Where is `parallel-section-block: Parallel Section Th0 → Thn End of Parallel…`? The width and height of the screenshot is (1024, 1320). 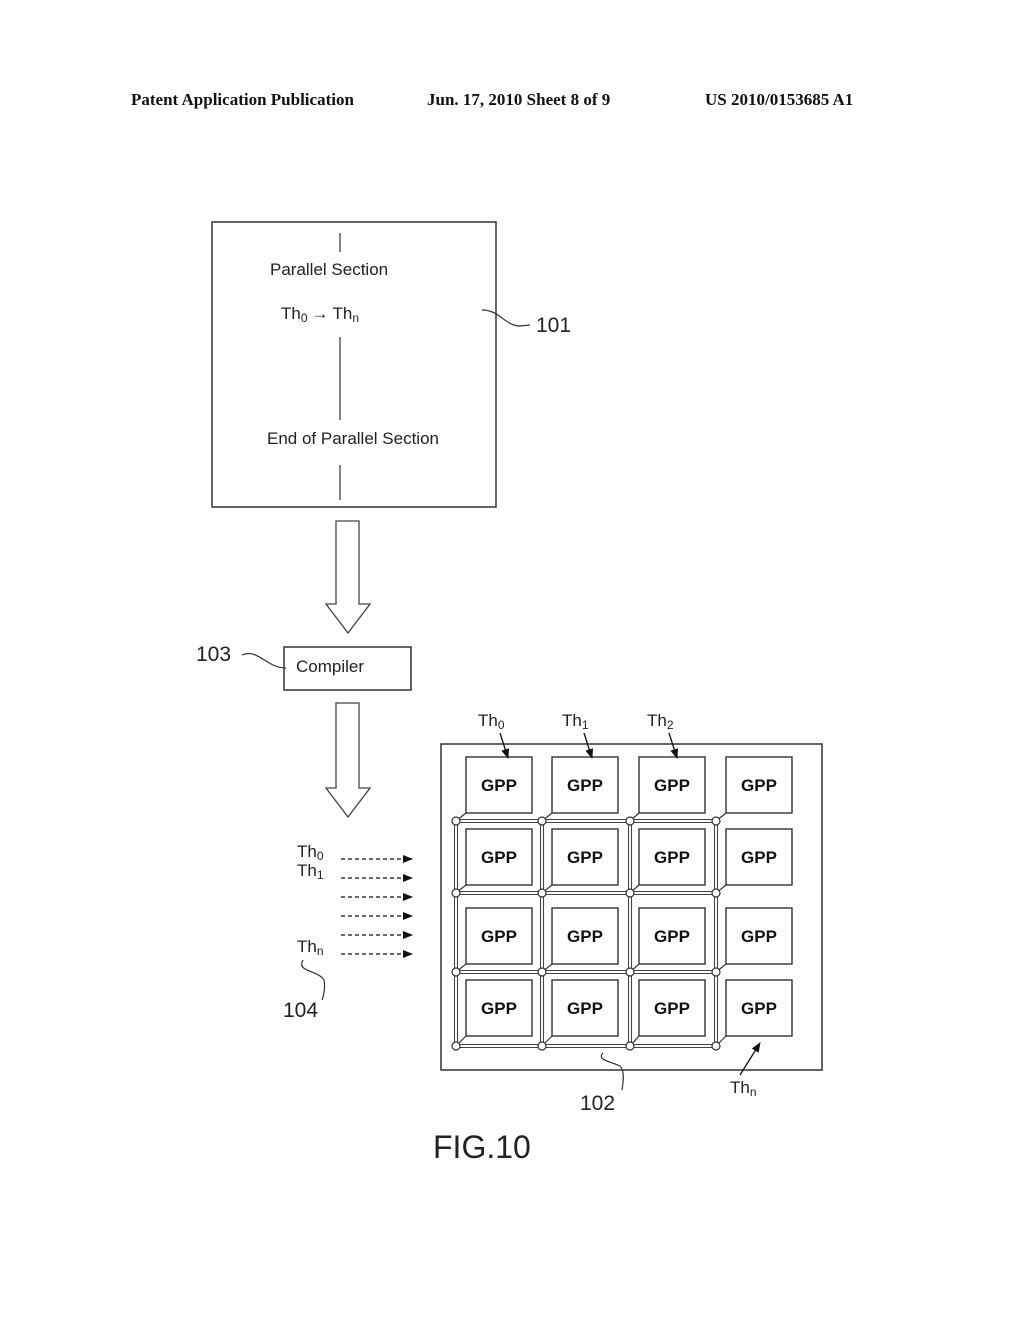 parallel-section-block: Parallel Section Th0 → Thn End of Parallel… is located at coordinates (354, 364).